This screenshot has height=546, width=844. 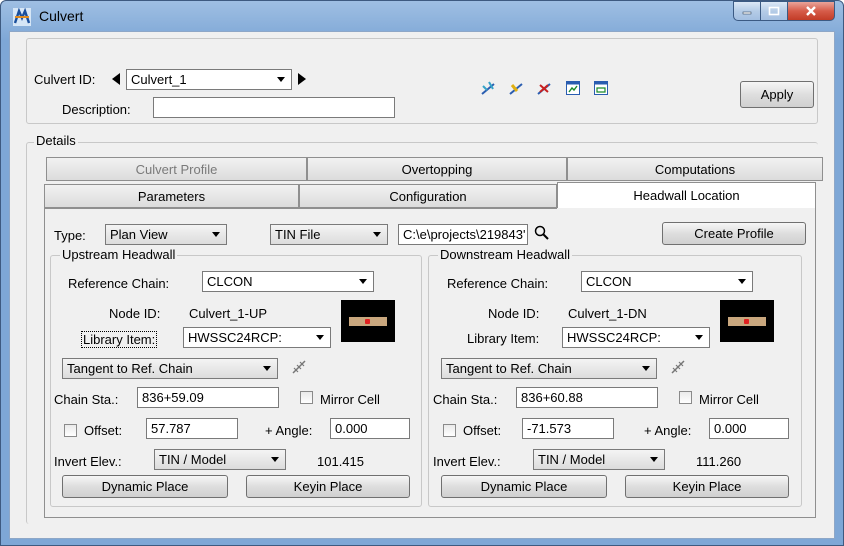 What do you see at coordinates (729, 399) in the screenshot?
I see `downstream-mirror-cell-label: Mirror Cell` at bounding box center [729, 399].